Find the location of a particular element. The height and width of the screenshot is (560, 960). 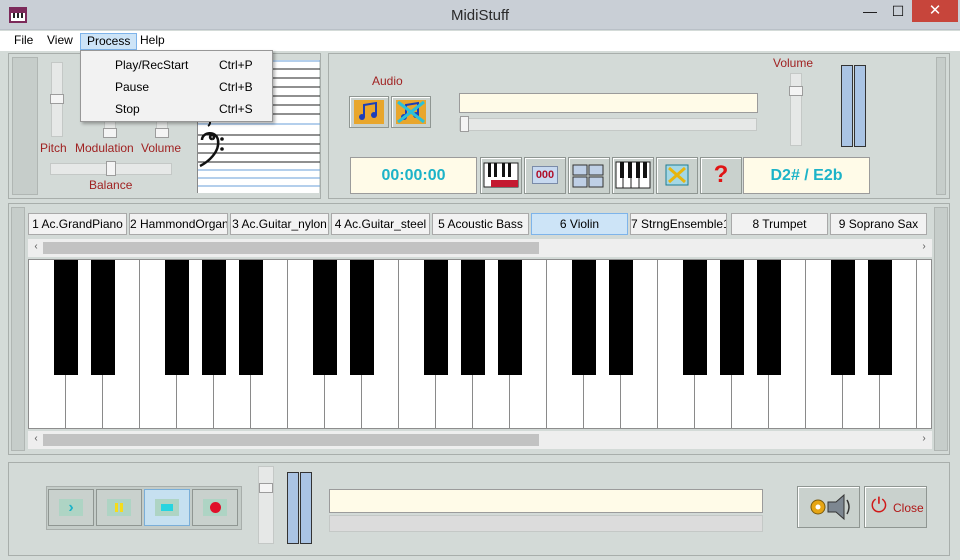

menu-help: Help is located at coordinates (152, 41).